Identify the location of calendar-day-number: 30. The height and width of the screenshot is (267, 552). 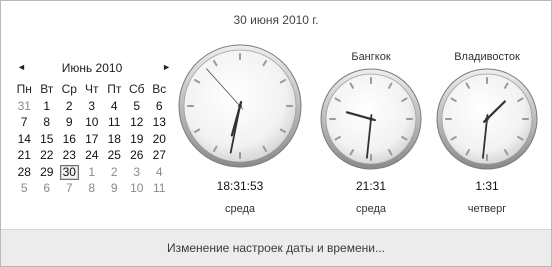
(69, 172).